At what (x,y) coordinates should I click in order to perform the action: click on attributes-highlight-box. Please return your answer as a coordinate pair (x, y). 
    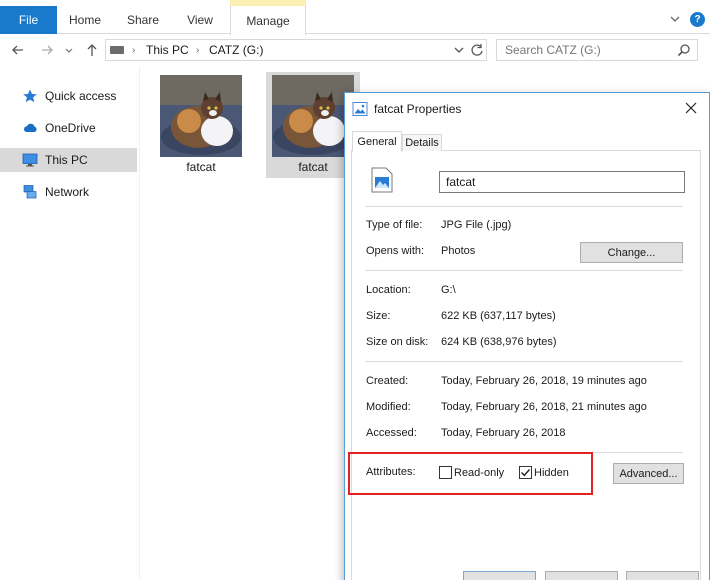
    Looking at the image, I should click on (470, 473).